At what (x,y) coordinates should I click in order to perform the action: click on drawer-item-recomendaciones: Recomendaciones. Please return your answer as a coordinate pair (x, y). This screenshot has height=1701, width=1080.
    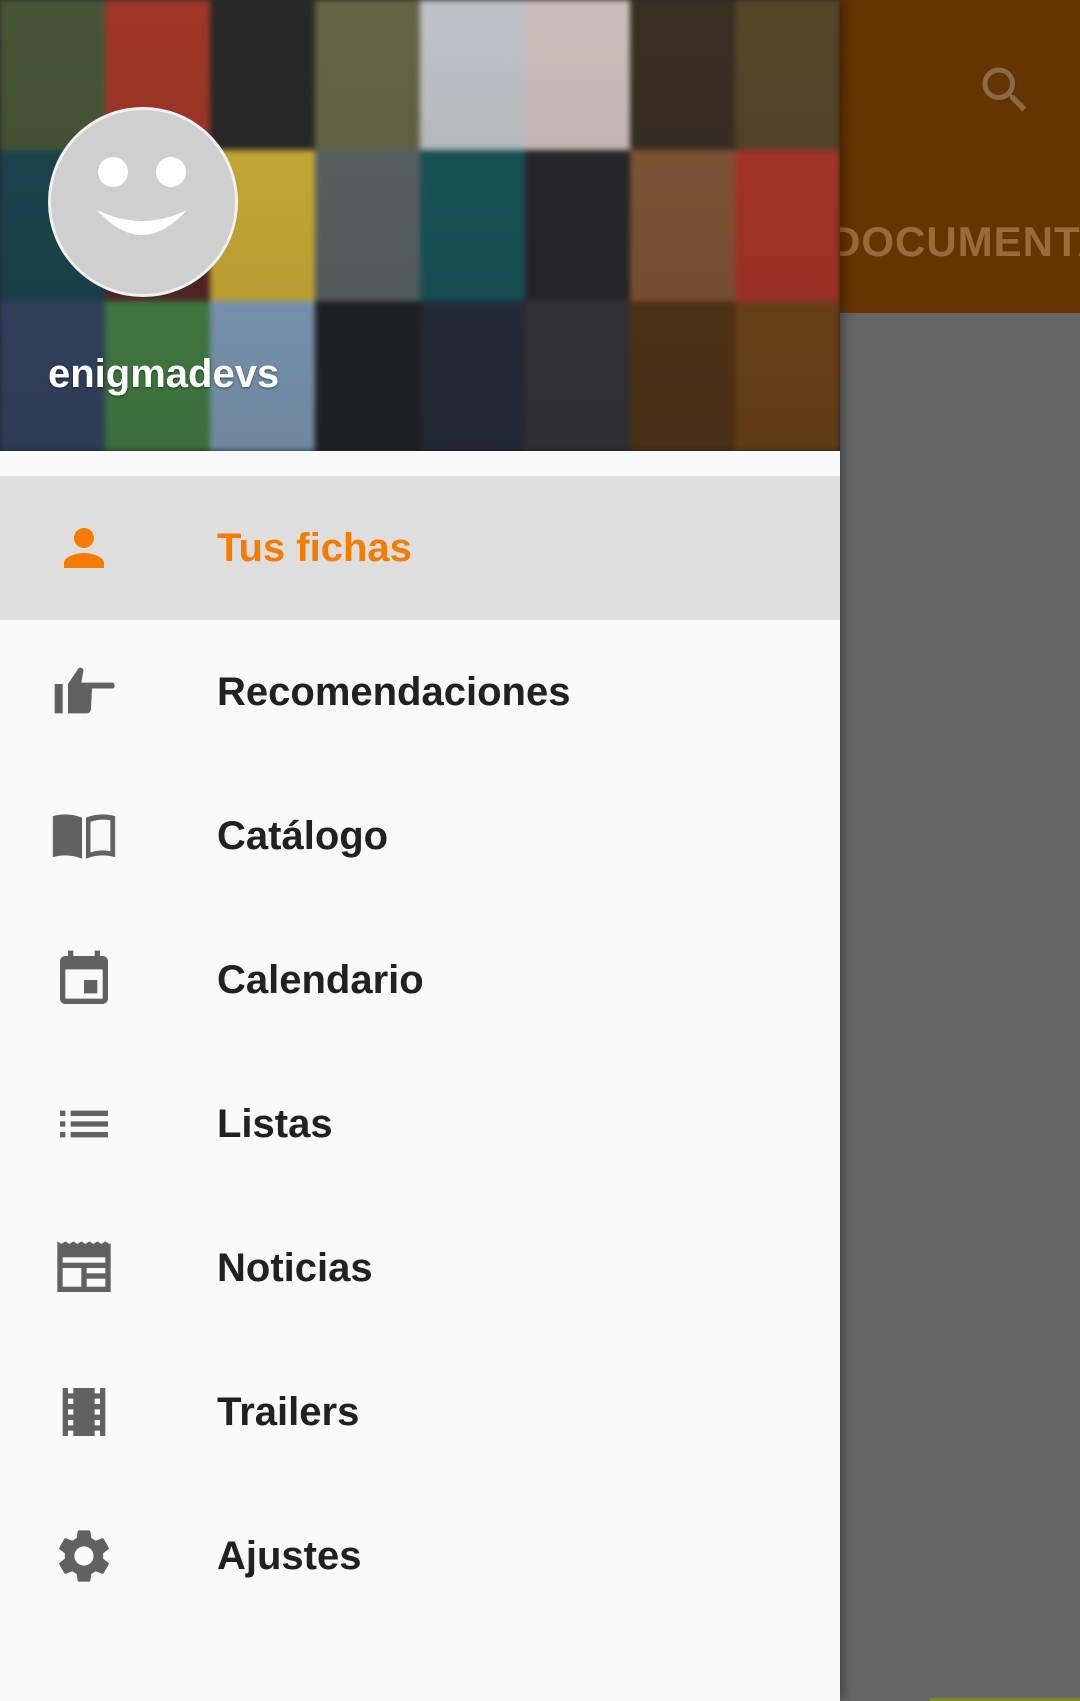
    Looking at the image, I should click on (420, 692).